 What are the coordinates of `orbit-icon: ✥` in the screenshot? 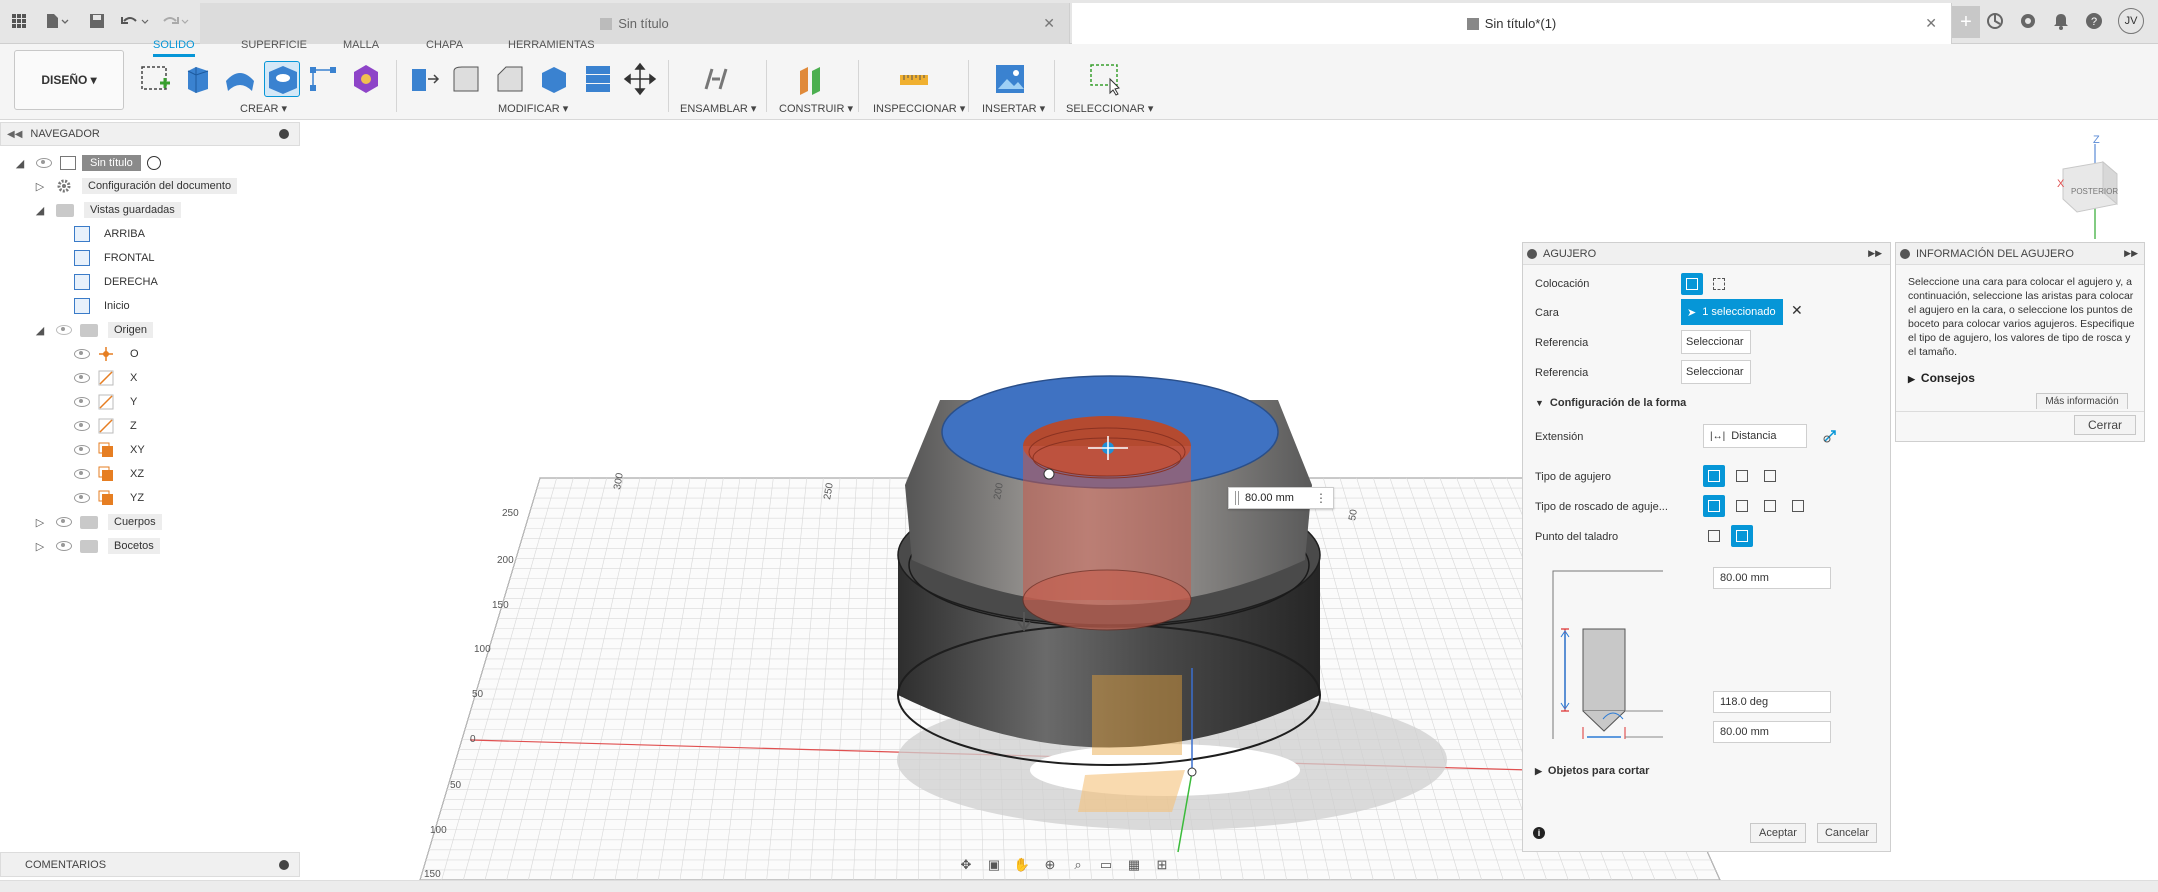 It's located at (966, 865).